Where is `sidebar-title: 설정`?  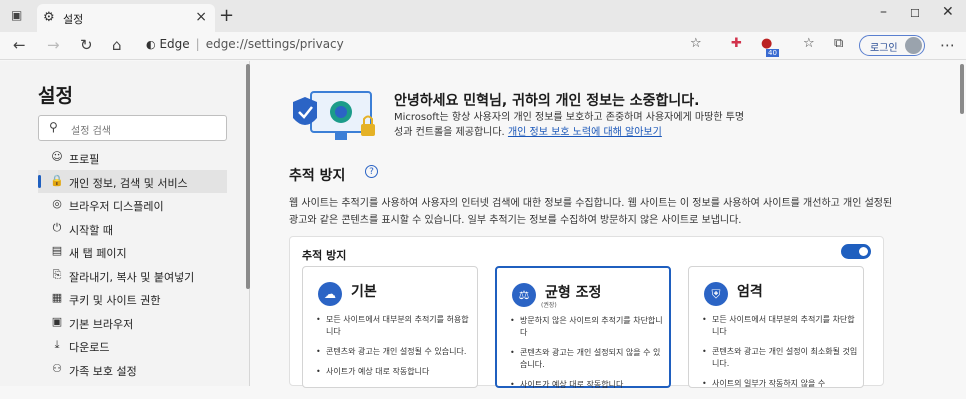
sidebar-title: 설정 is located at coordinates (55, 96).